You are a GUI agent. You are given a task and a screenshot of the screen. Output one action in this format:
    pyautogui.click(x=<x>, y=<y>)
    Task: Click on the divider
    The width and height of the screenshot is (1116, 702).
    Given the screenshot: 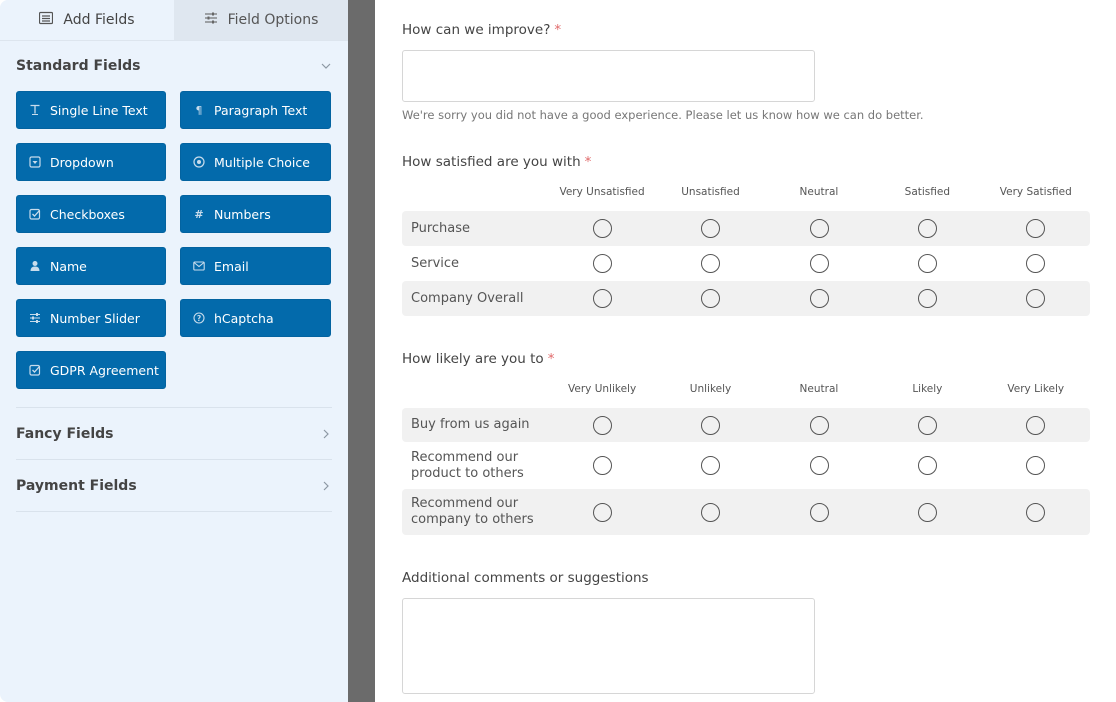 What is the action you would take?
    pyautogui.click(x=174, y=511)
    